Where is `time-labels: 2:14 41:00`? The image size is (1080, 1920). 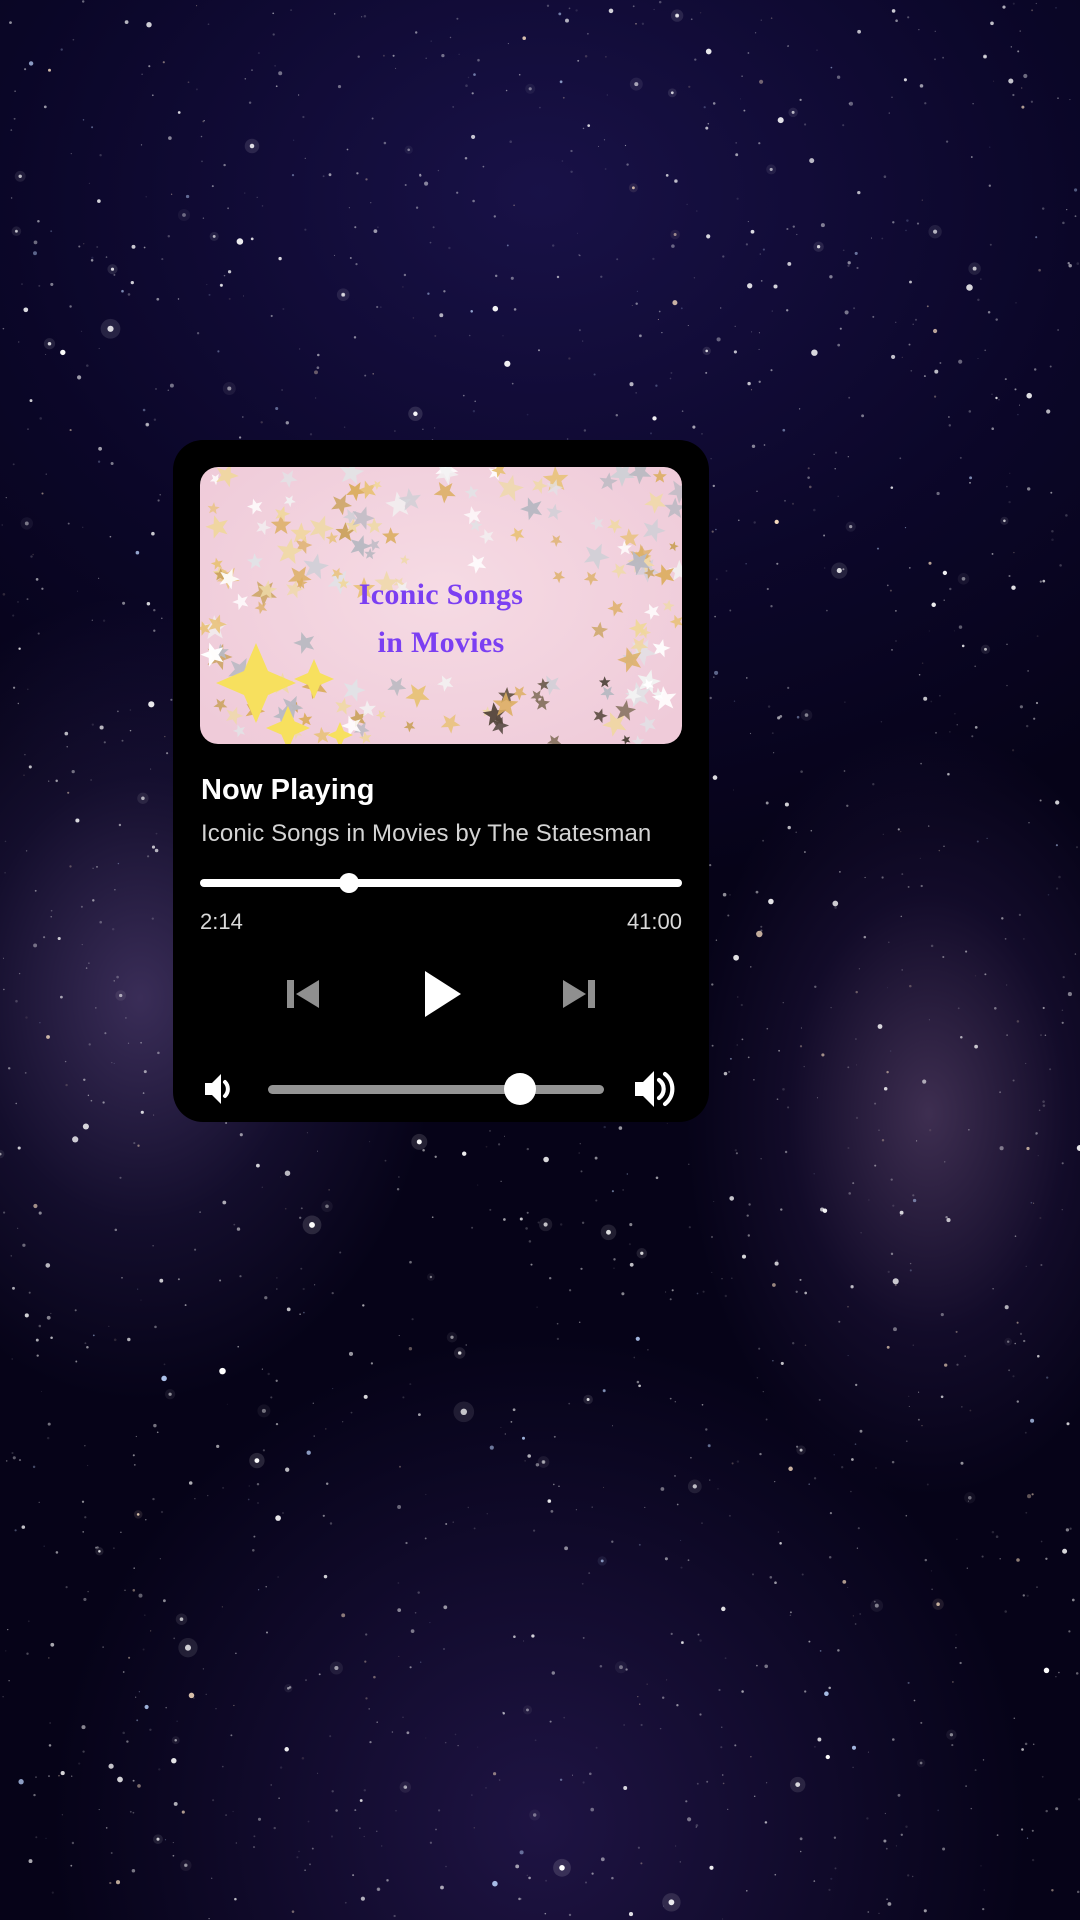
time-labels: 2:14 41:00 is located at coordinates (441, 922).